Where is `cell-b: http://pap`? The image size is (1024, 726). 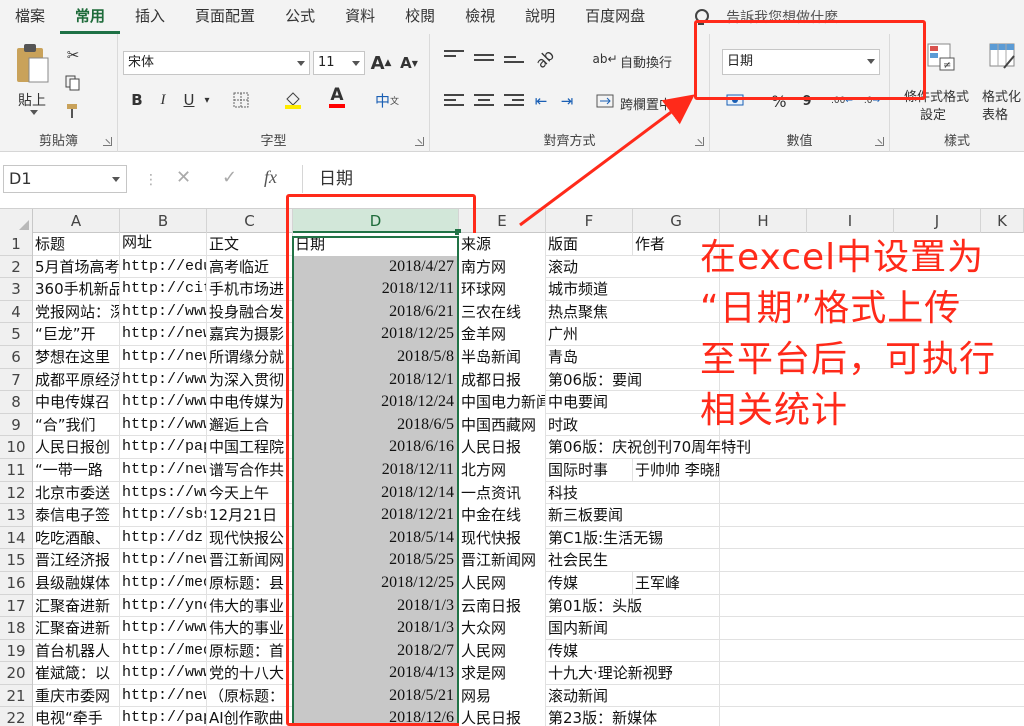
cell-b: http://pap is located at coordinates (163, 447).